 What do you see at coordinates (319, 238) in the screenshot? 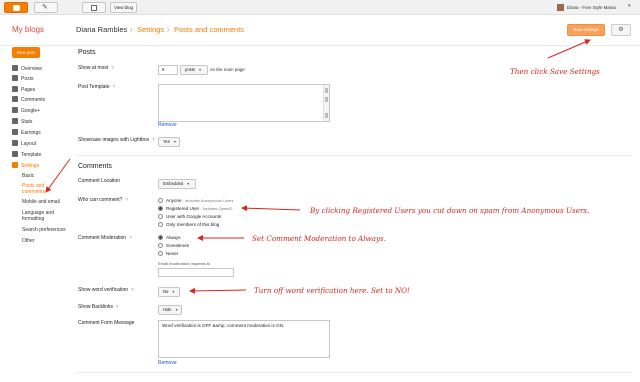
I see `annotation-moderation: Set Comment Moderation to Always.` at bounding box center [319, 238].